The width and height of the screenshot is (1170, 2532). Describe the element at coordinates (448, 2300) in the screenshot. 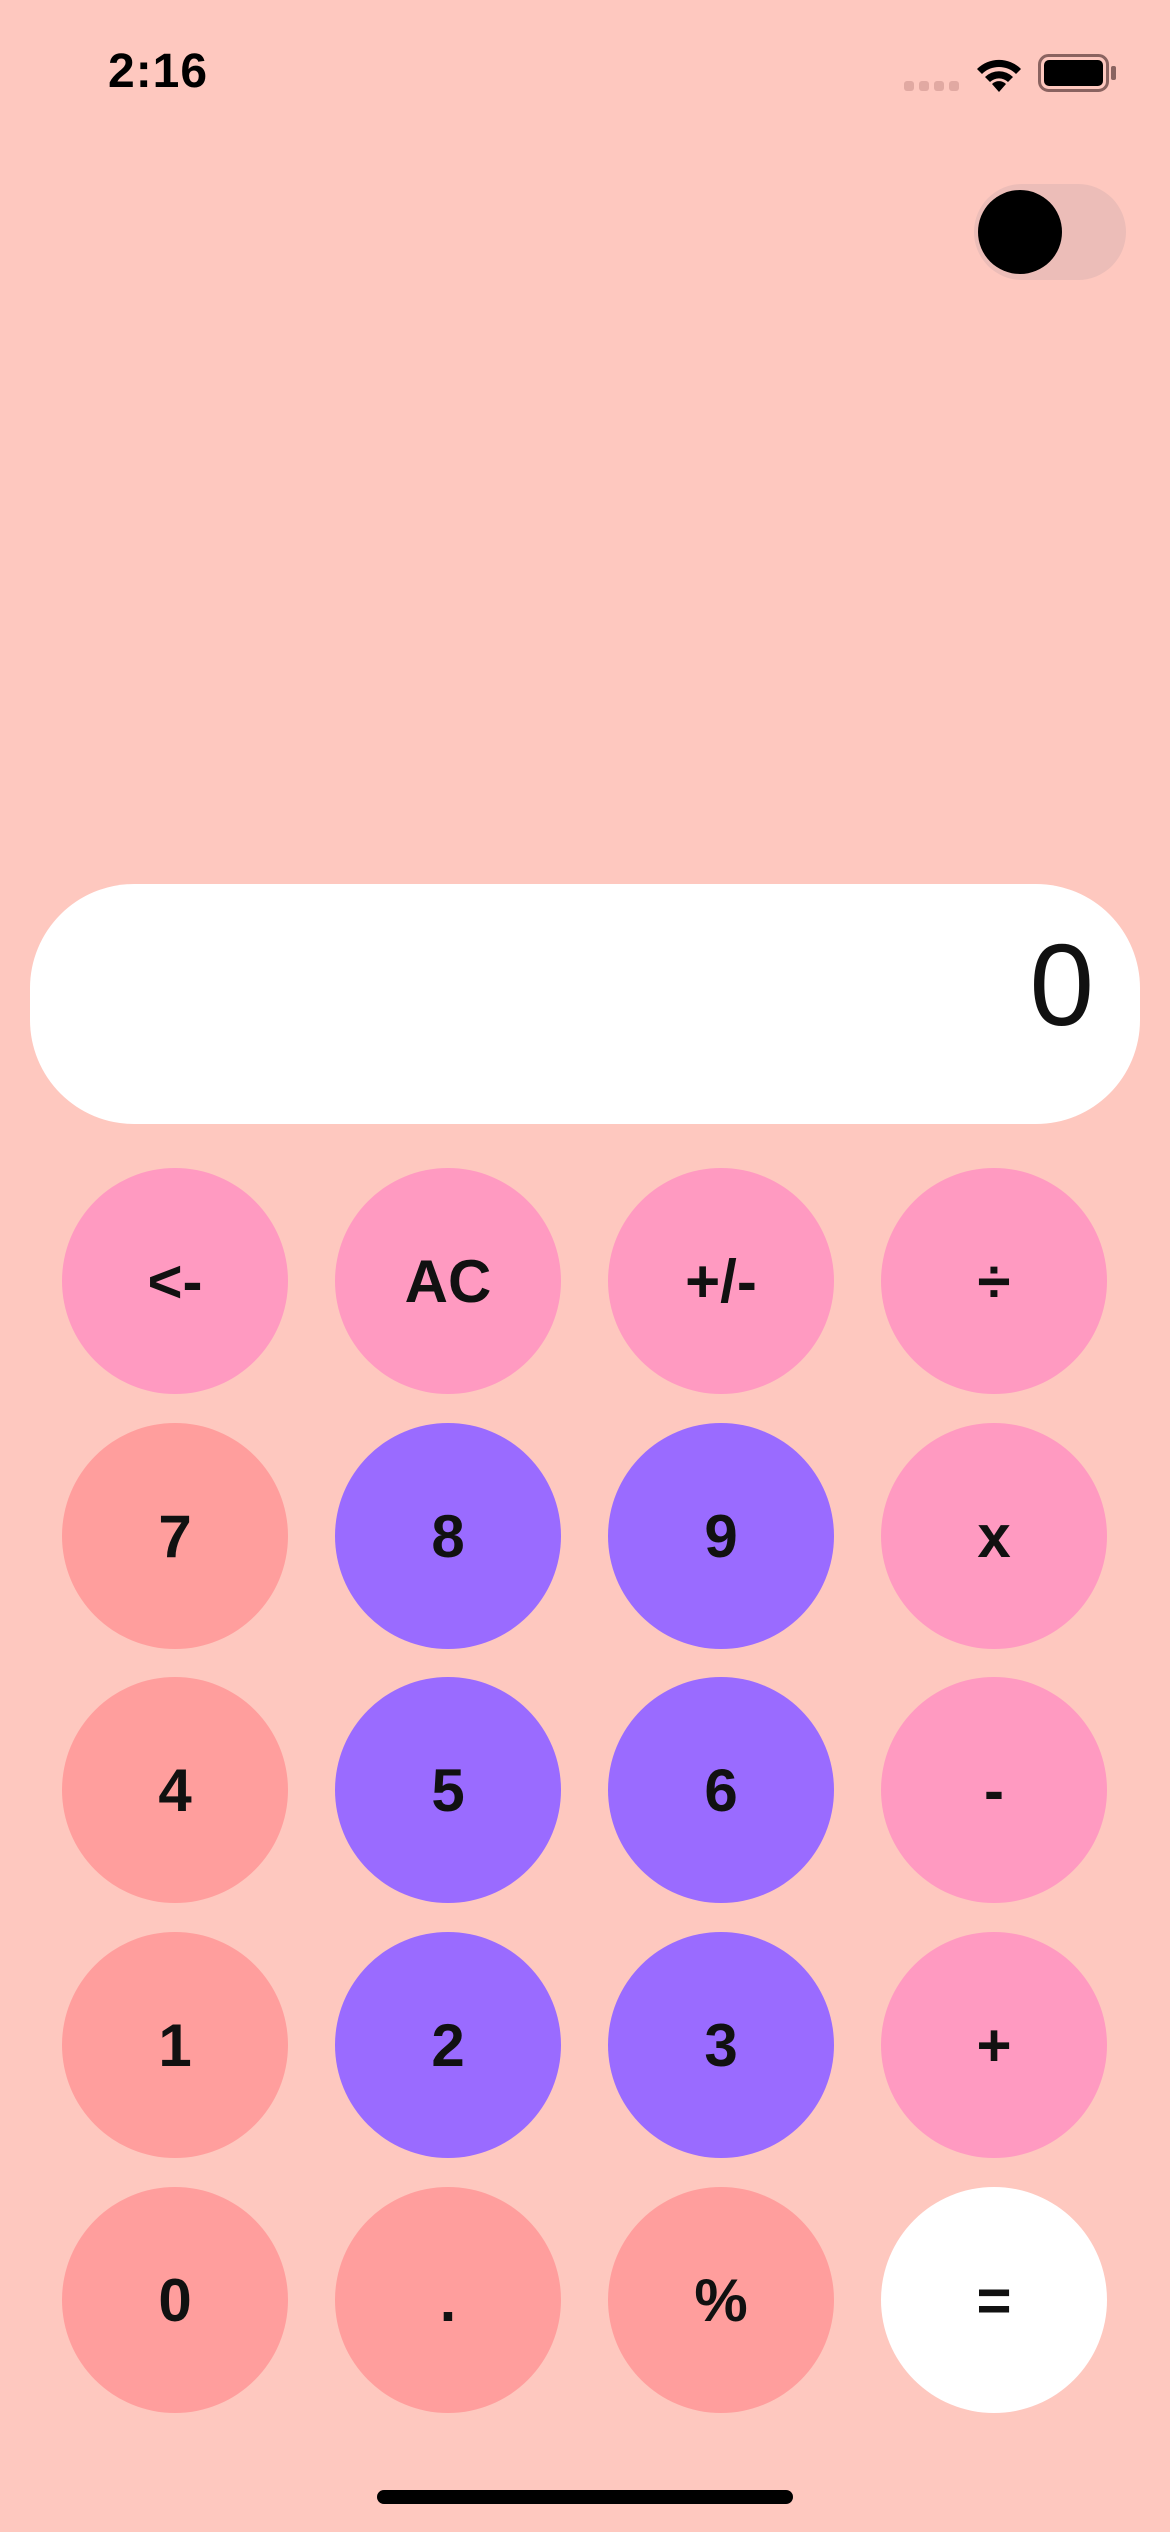

I see `decimal-button: .` at that location.